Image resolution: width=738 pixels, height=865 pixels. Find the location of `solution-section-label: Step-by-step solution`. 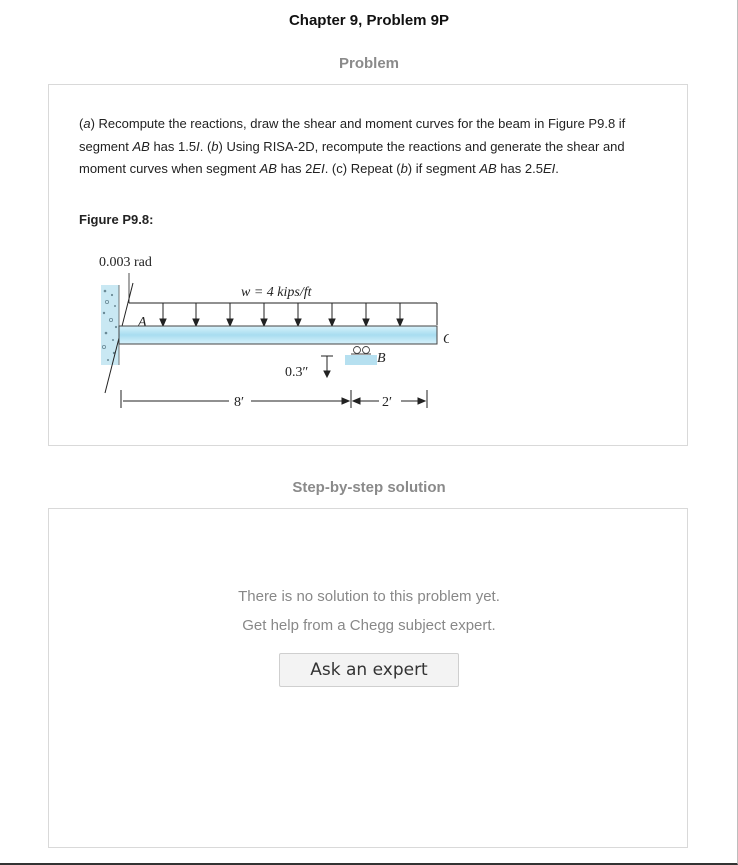

solution-section-label: Step-by-step solution is located at coordinates (369, 487).